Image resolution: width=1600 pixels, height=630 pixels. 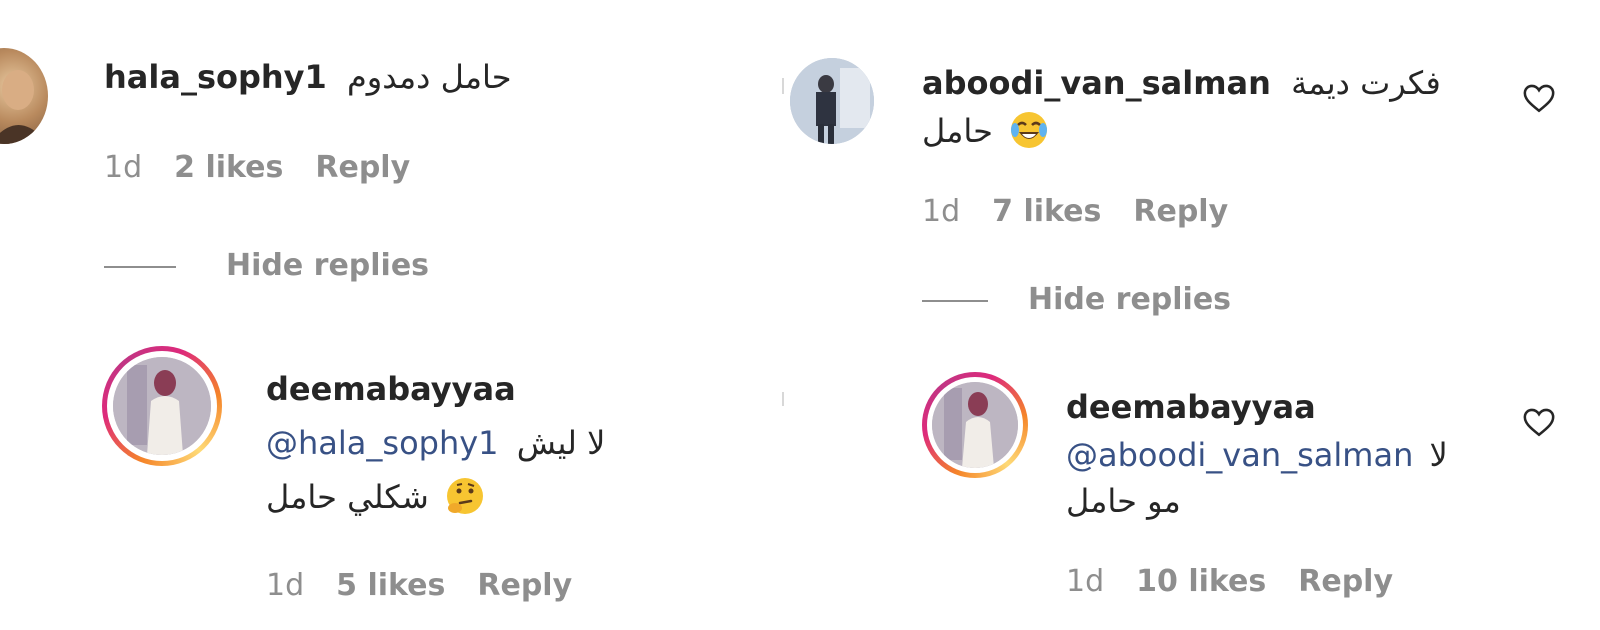 I want to click on comment-text-2: حامل, so click(x=957, y=131).